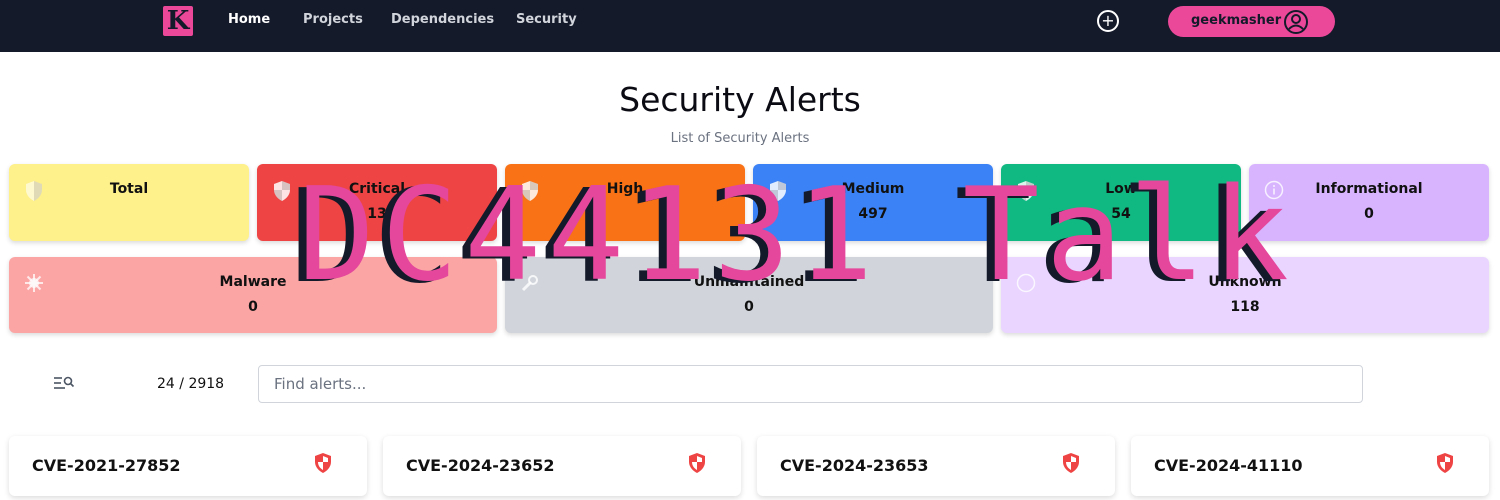 This screenshot has width=1500, height=500. I want to click on card-label: Critical, so click(376, 189).